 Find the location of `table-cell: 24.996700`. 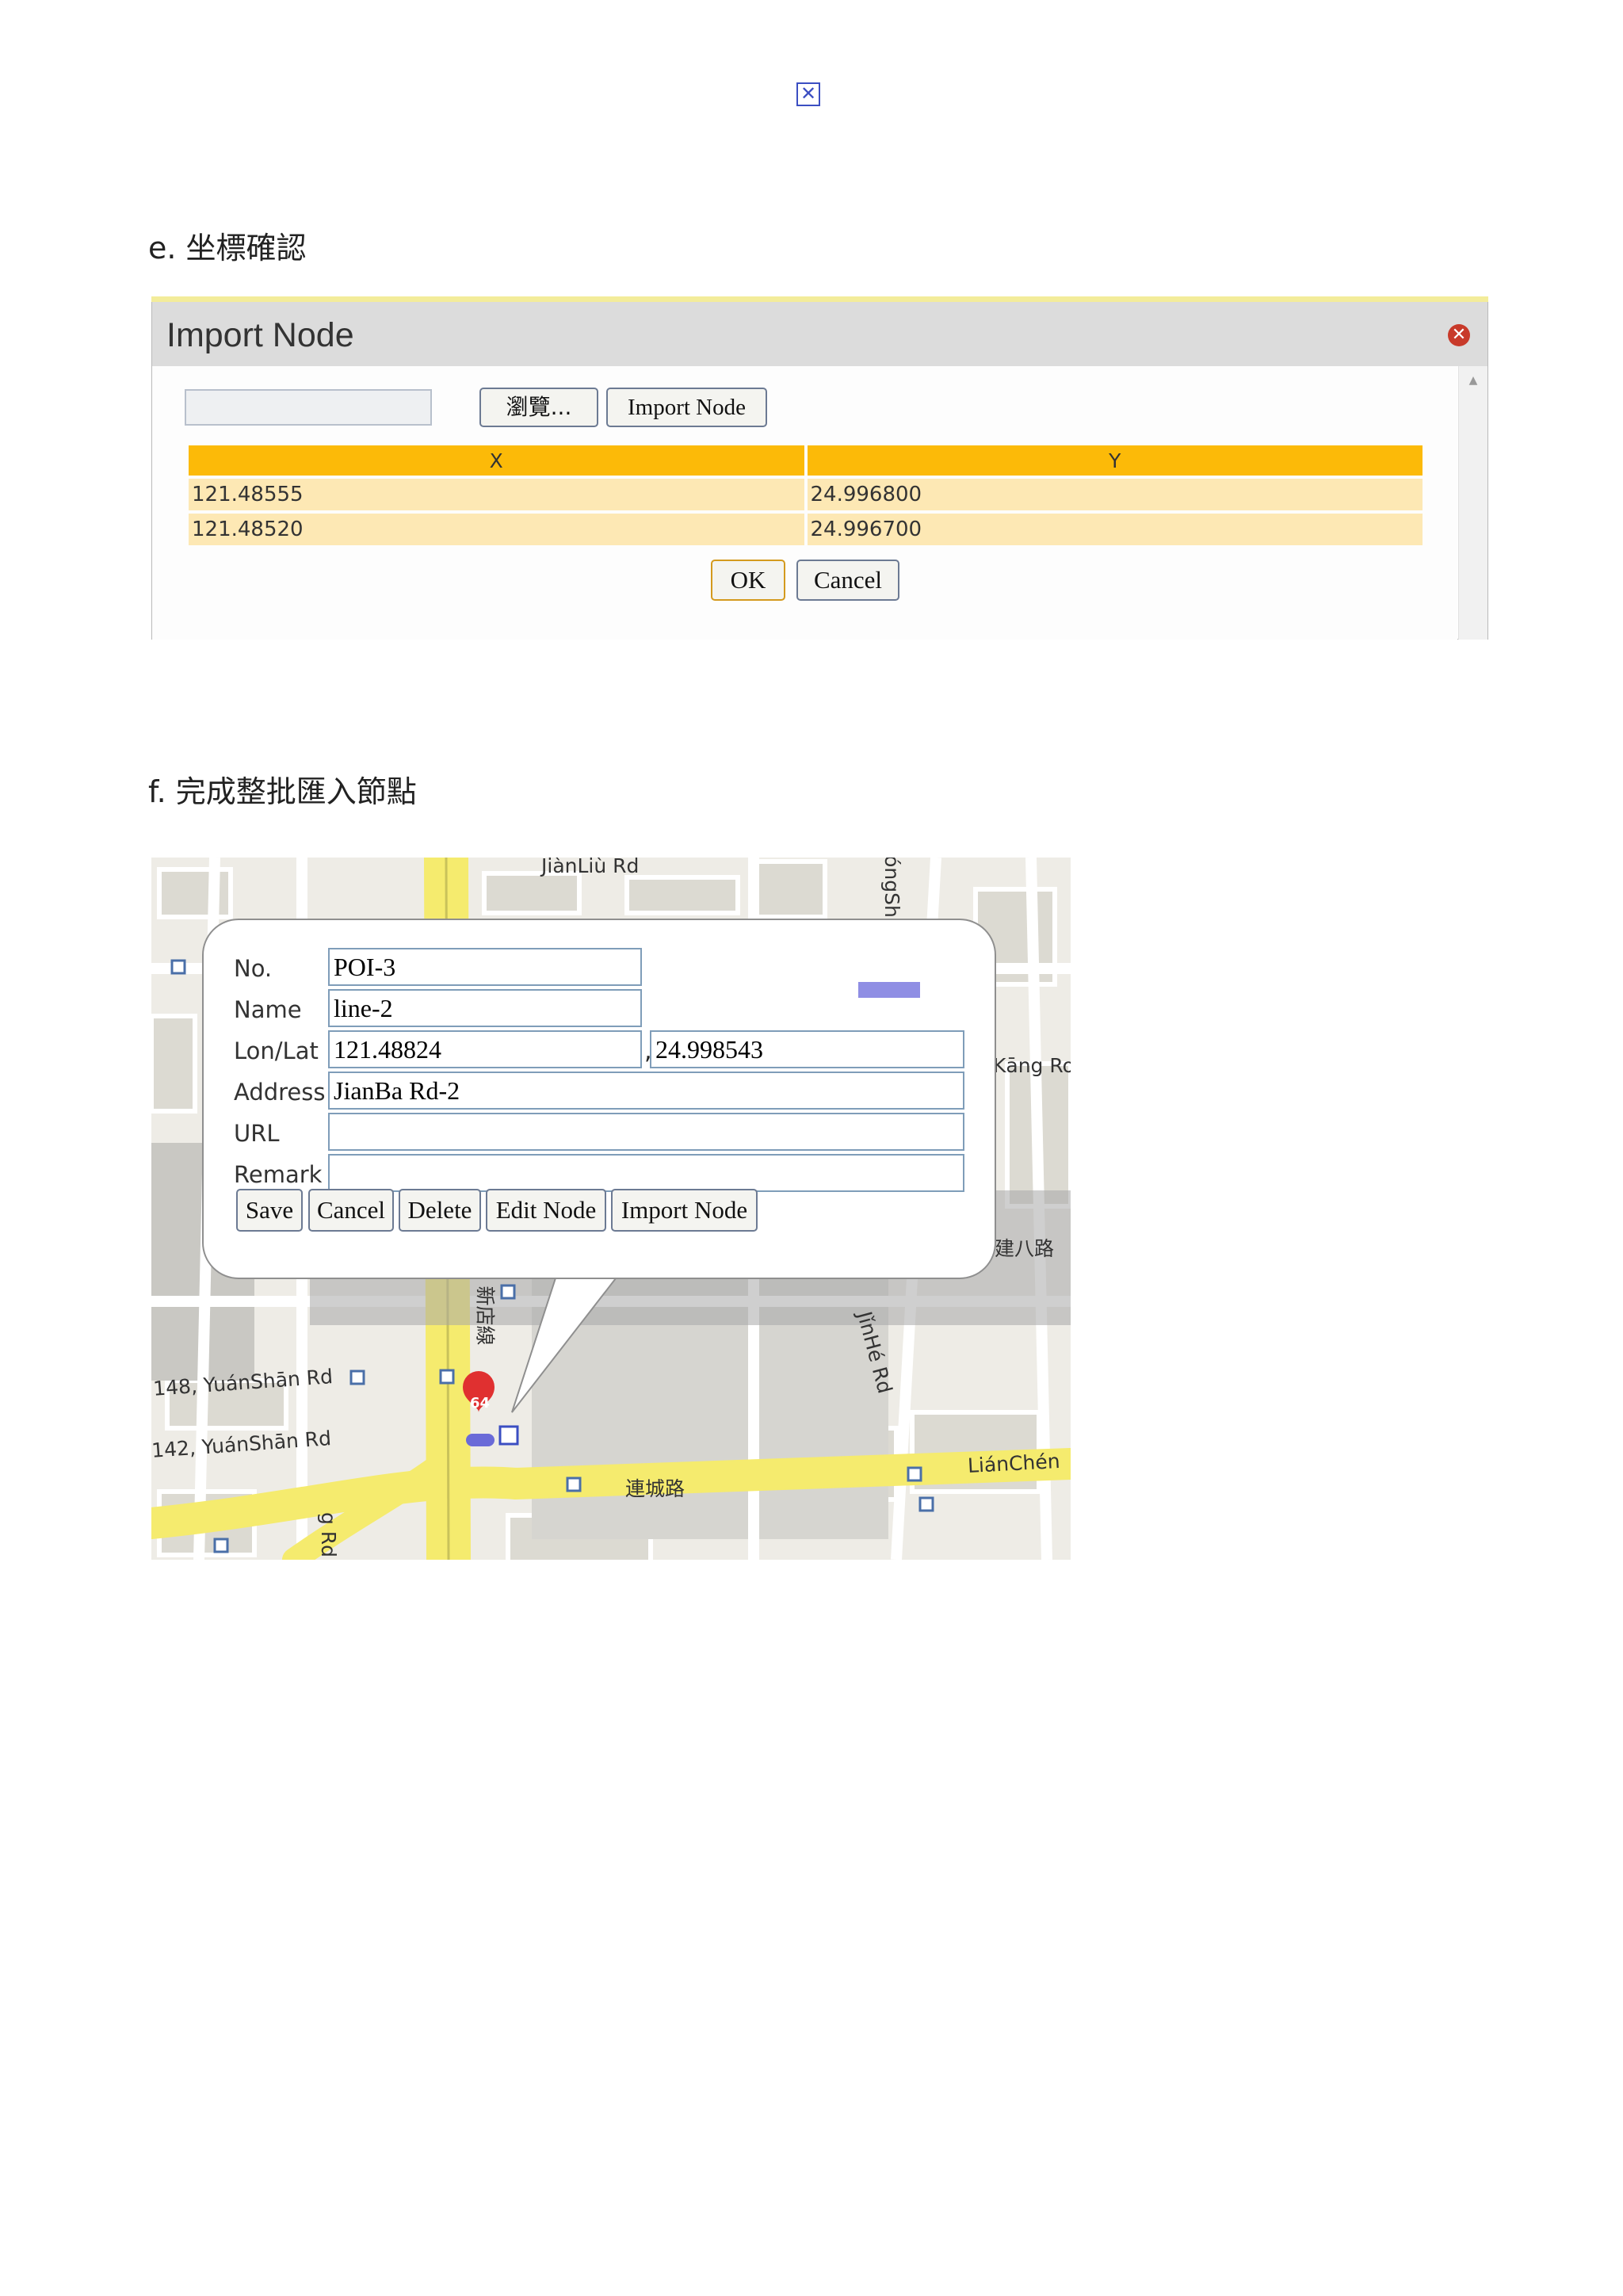

table-cell: 24.996700 is located at coordinates (1115, 529).